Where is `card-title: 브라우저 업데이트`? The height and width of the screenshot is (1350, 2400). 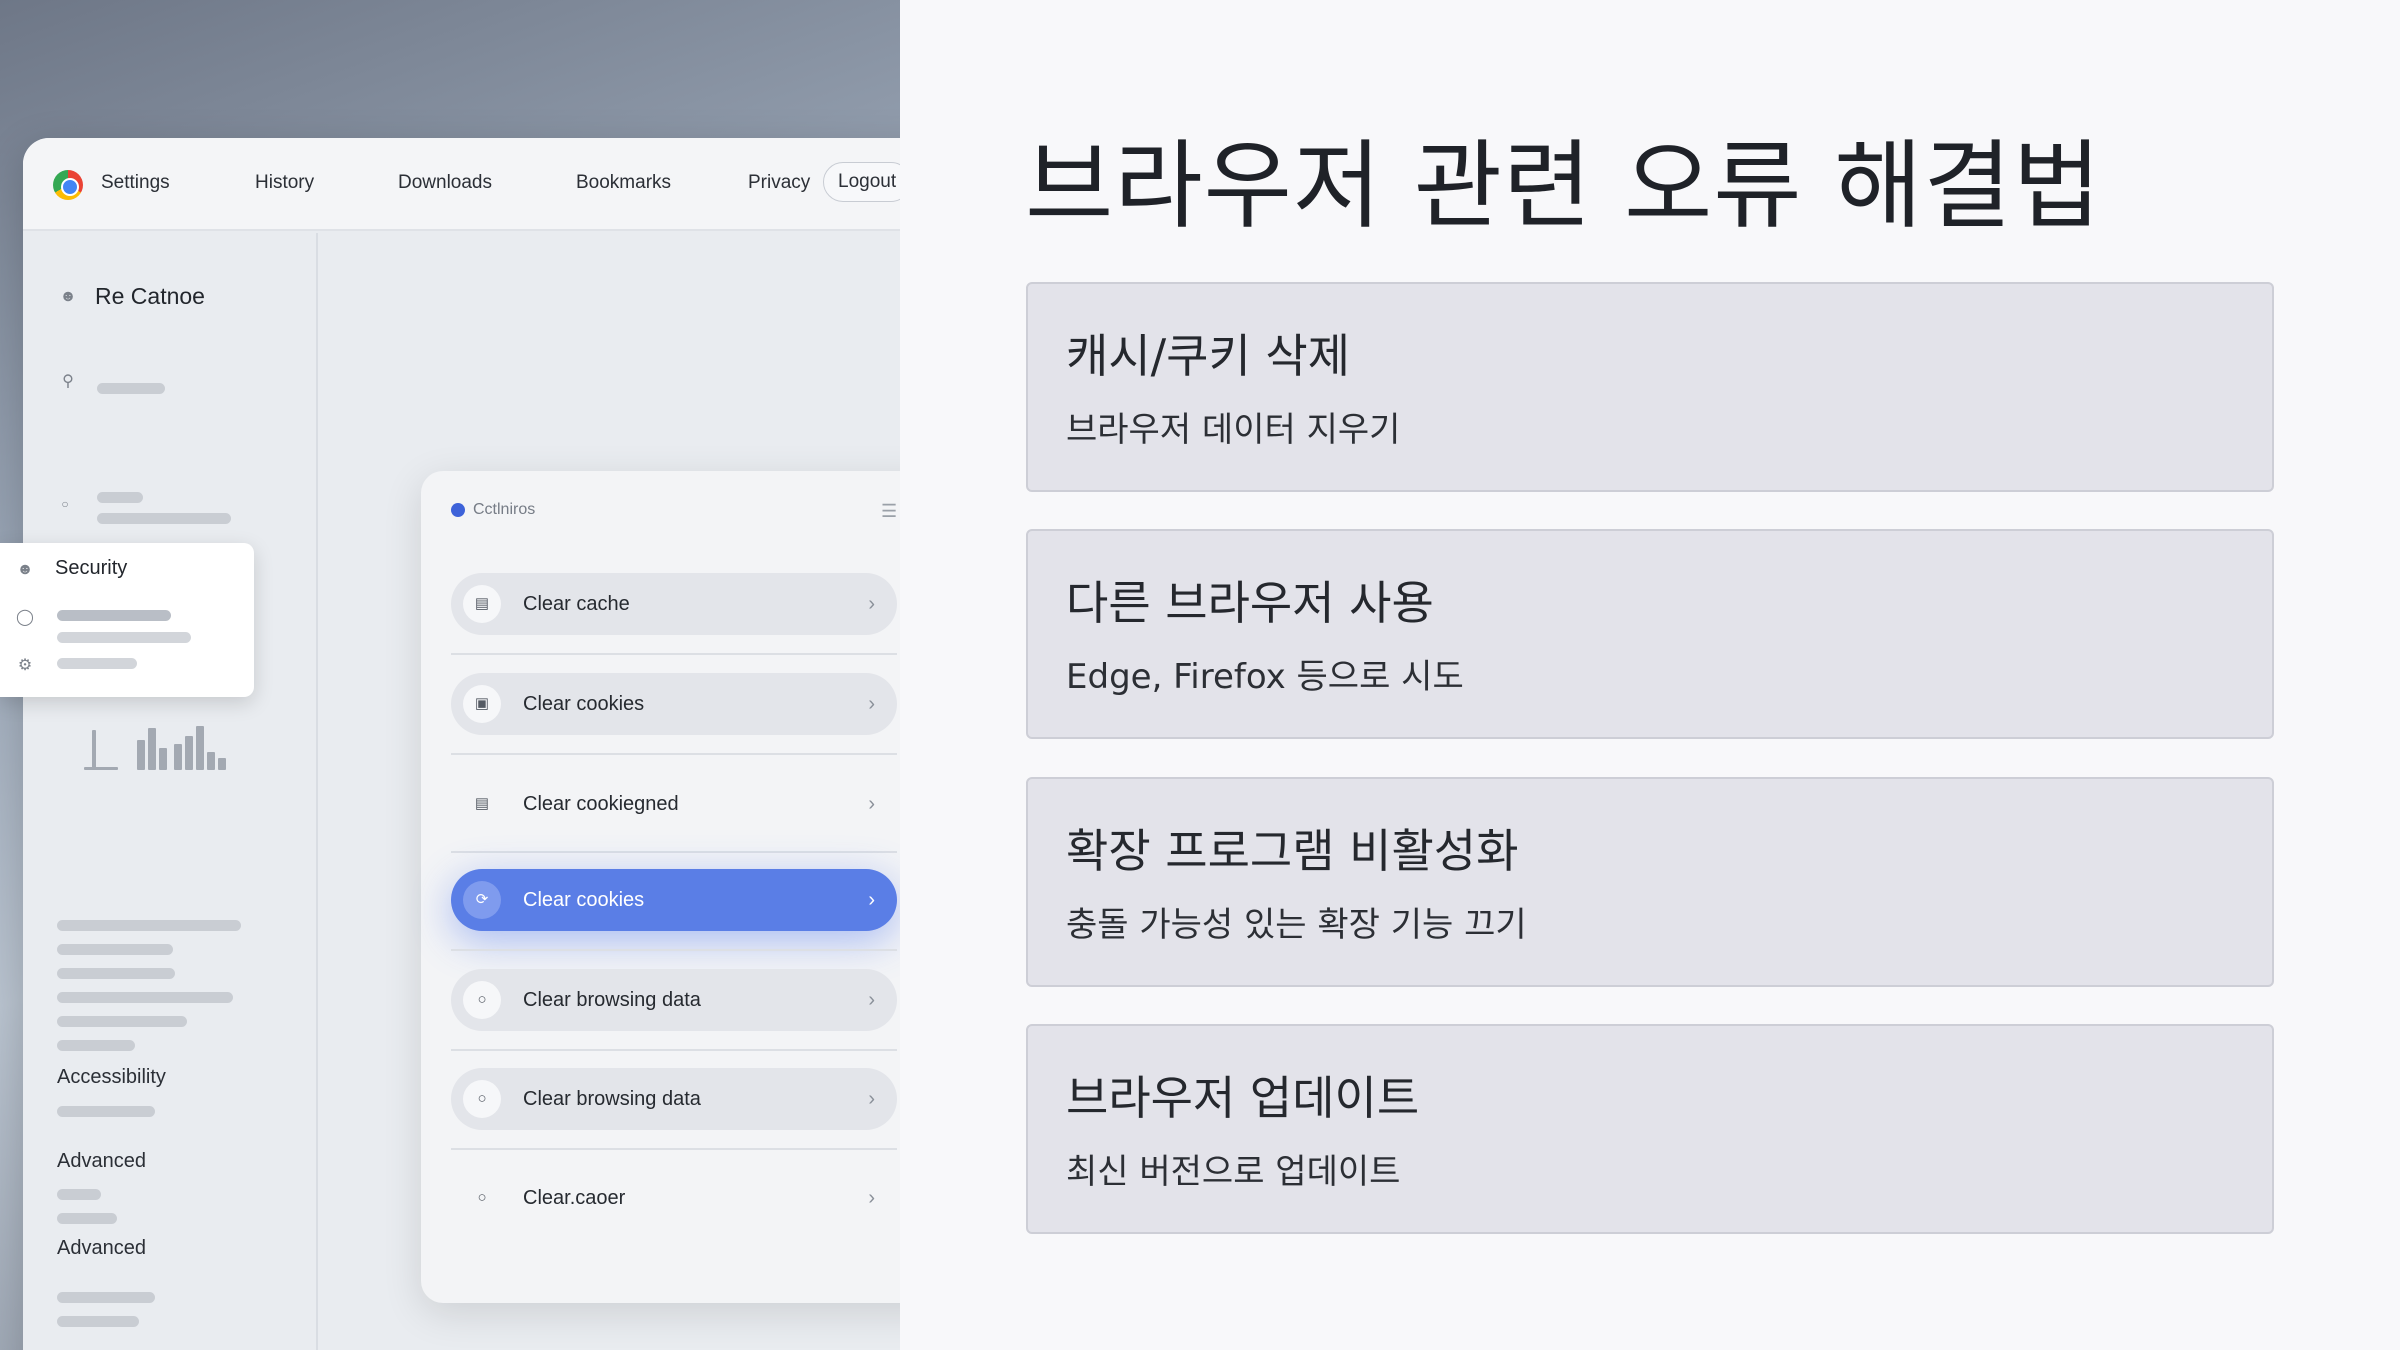 card-title: 브라우저 업데이트 is located at coordinates (1243, 1098).